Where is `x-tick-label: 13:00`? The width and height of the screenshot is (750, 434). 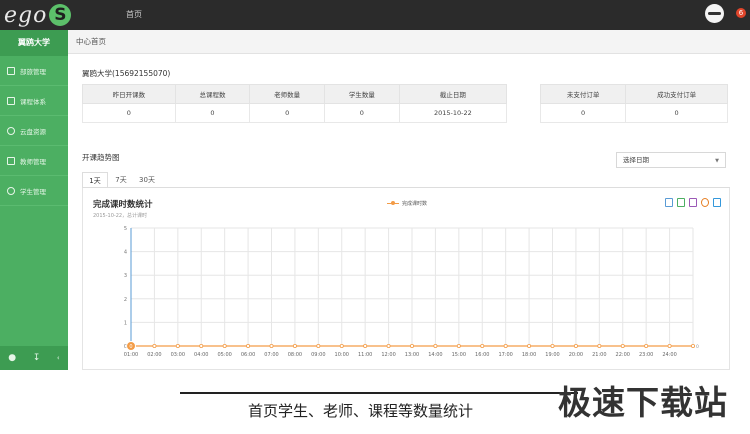 x-tick-label: 13:00 is located at coordinates (412, 355).